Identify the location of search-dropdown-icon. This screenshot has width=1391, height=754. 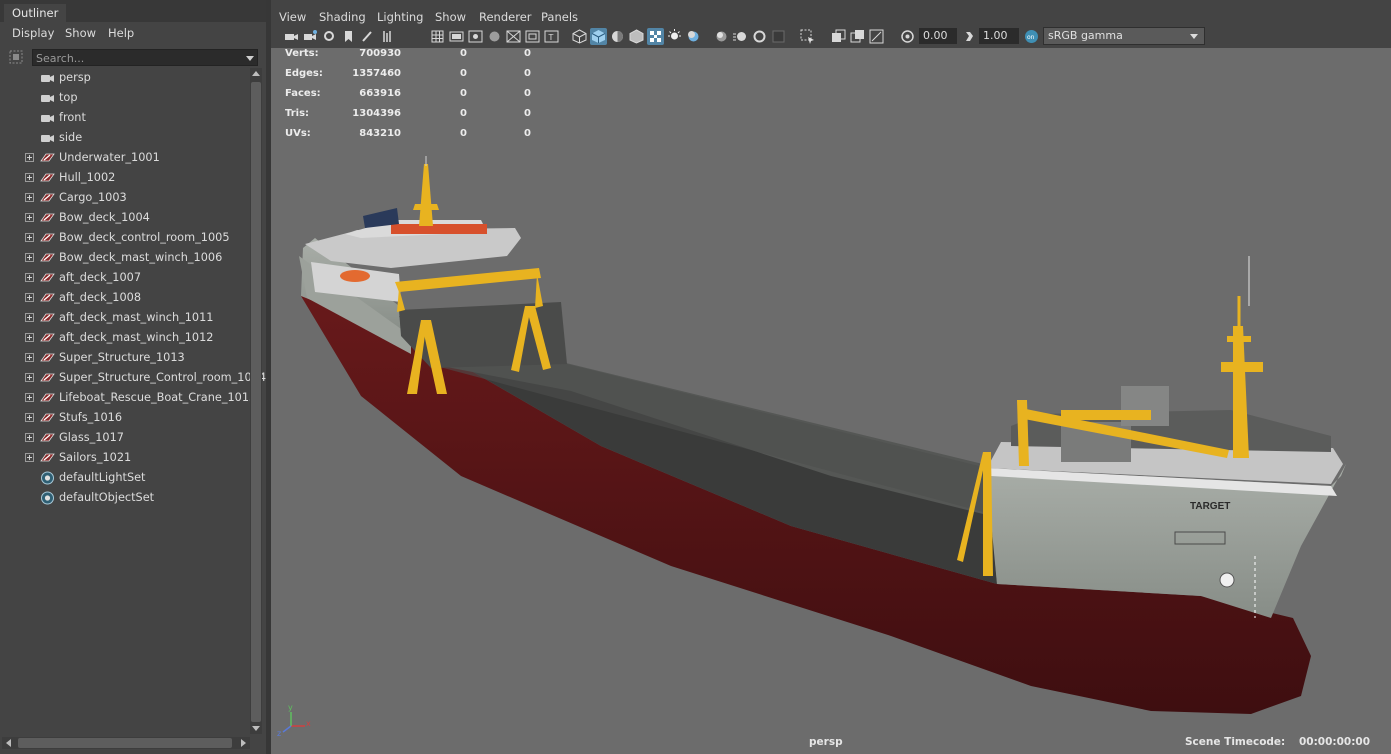
(250, 58).